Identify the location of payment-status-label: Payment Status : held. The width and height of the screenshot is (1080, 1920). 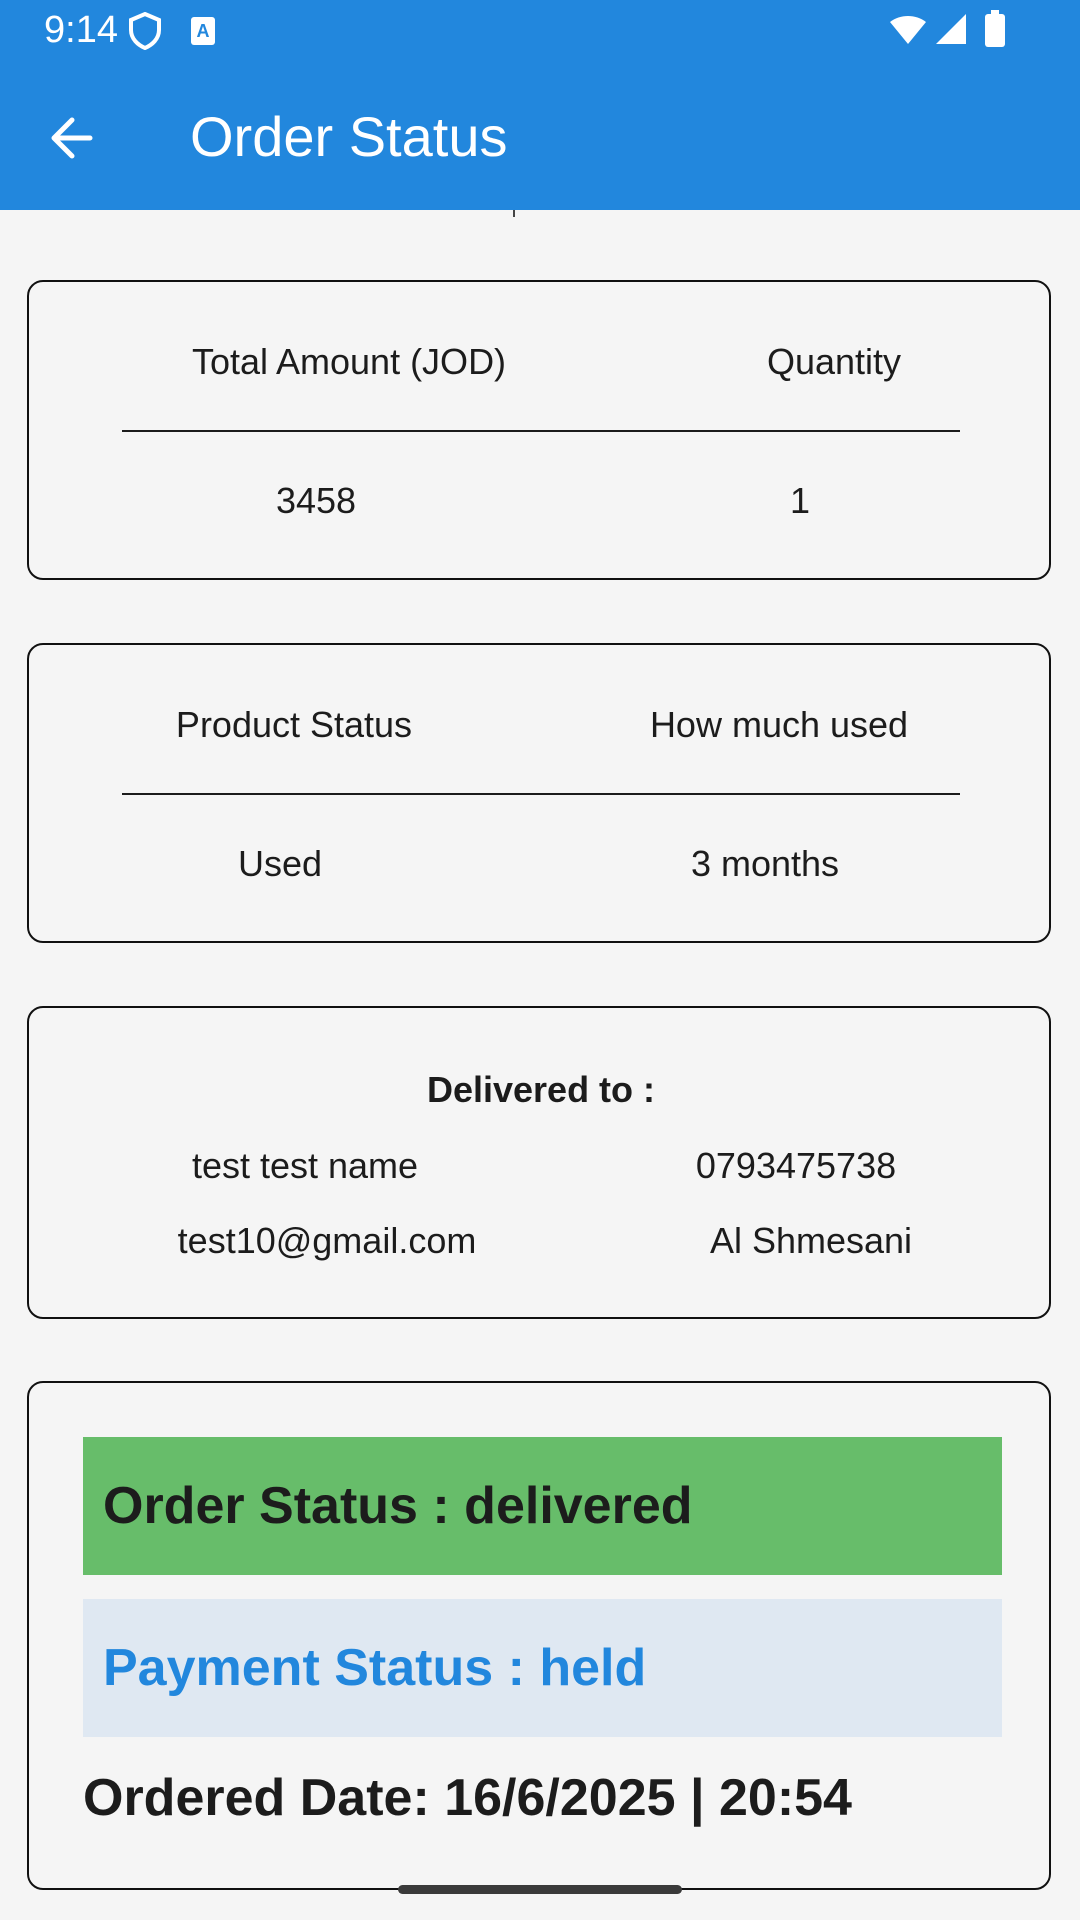
(375, 1668).